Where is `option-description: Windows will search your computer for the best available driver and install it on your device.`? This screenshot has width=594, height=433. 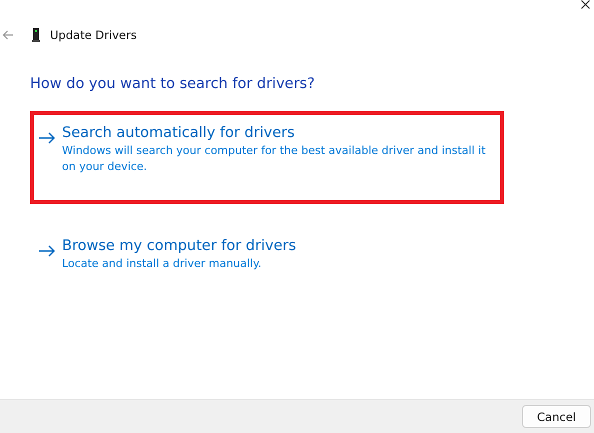
option-description: Windows will search your computer for the best available driver and install it on your device. is located at coordinates (274, 159).